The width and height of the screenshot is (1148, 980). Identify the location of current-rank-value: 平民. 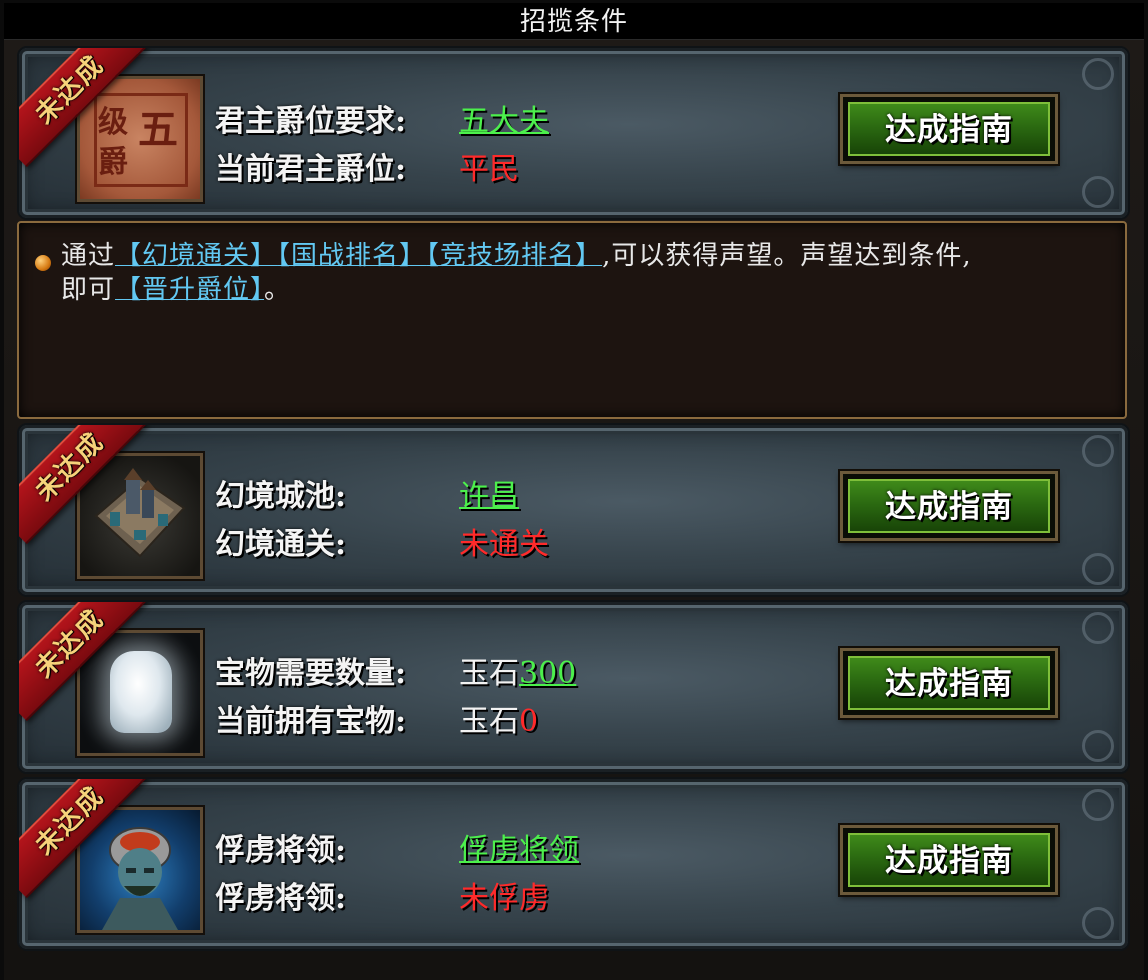
(489, 169).